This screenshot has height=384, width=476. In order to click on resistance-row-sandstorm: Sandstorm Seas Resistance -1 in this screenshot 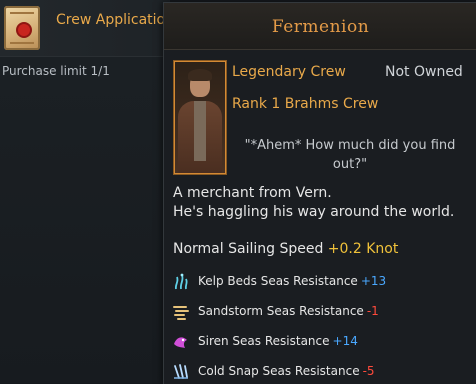, I will do `click(321, 312)`.